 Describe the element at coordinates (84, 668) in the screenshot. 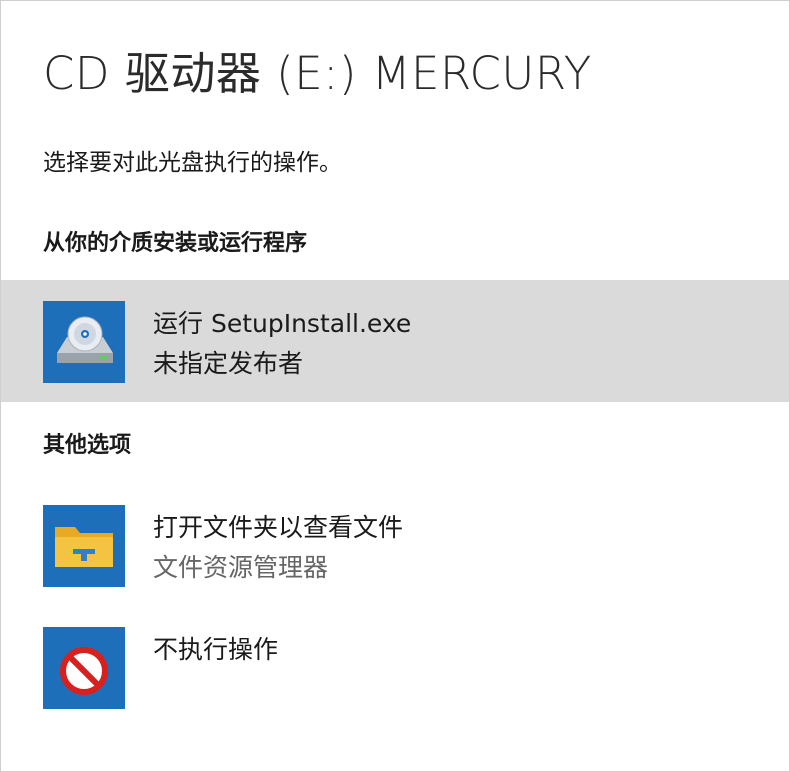

I see `no-action-icon` at that location.